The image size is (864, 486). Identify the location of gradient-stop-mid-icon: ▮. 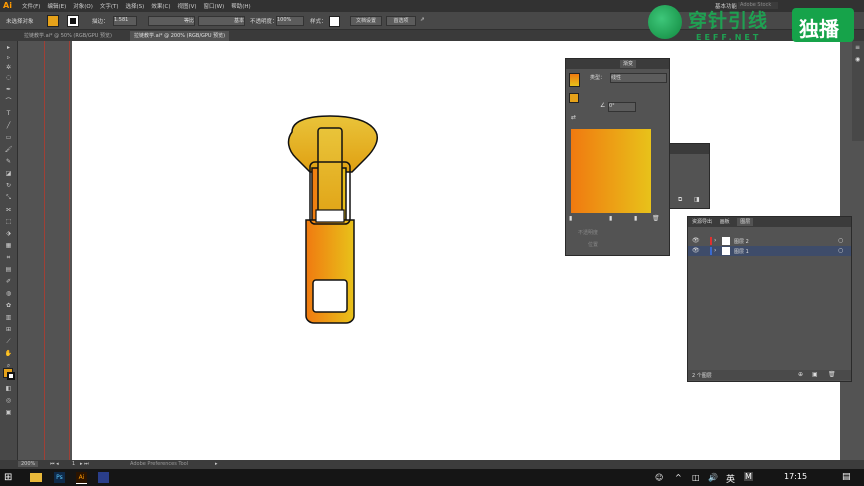
(610, 218).